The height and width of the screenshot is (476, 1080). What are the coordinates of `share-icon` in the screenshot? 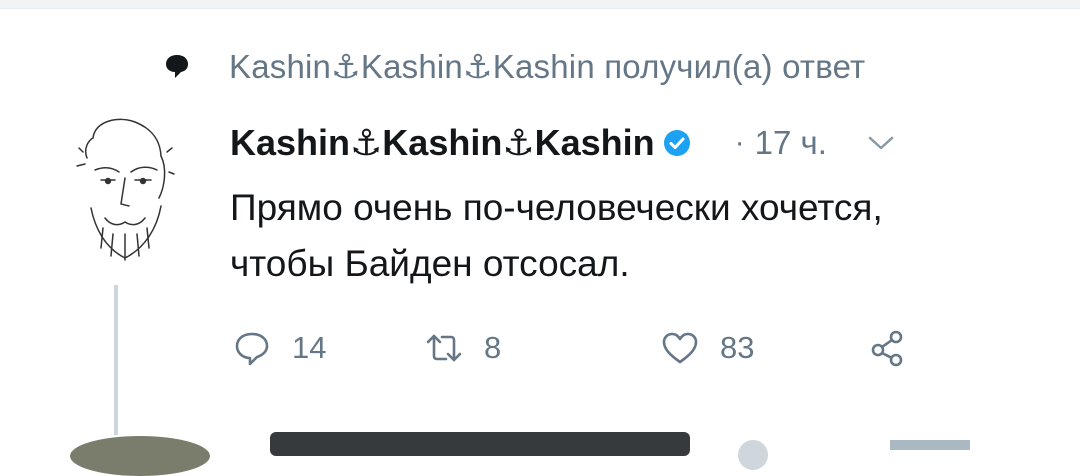 It's located at (887, 348).